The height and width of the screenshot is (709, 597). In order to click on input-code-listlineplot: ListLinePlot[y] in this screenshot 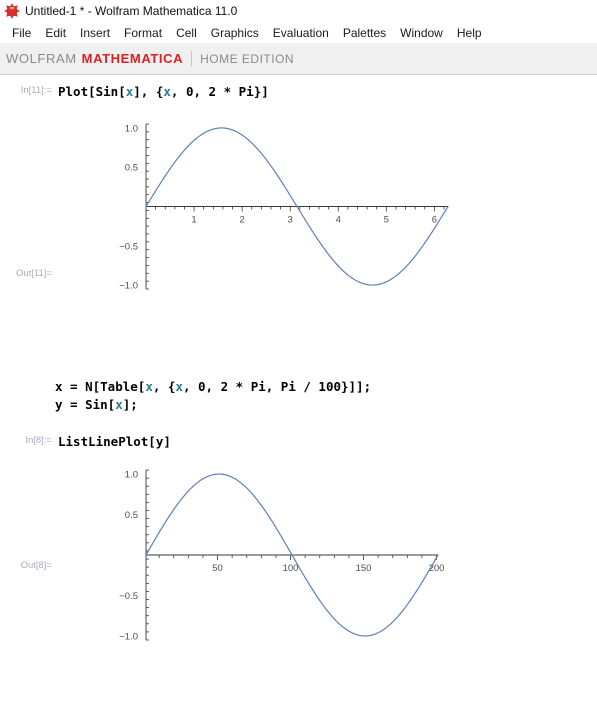, I will do `click(114, 441)`.